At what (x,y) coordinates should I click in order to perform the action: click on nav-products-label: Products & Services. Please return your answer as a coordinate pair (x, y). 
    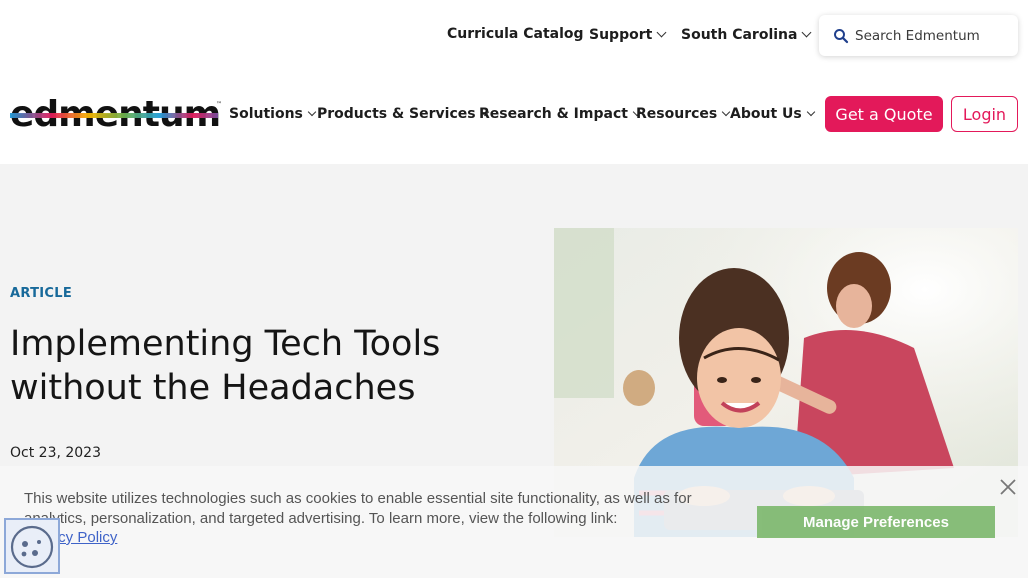
    Looking at the image, I should click on (396, 114).